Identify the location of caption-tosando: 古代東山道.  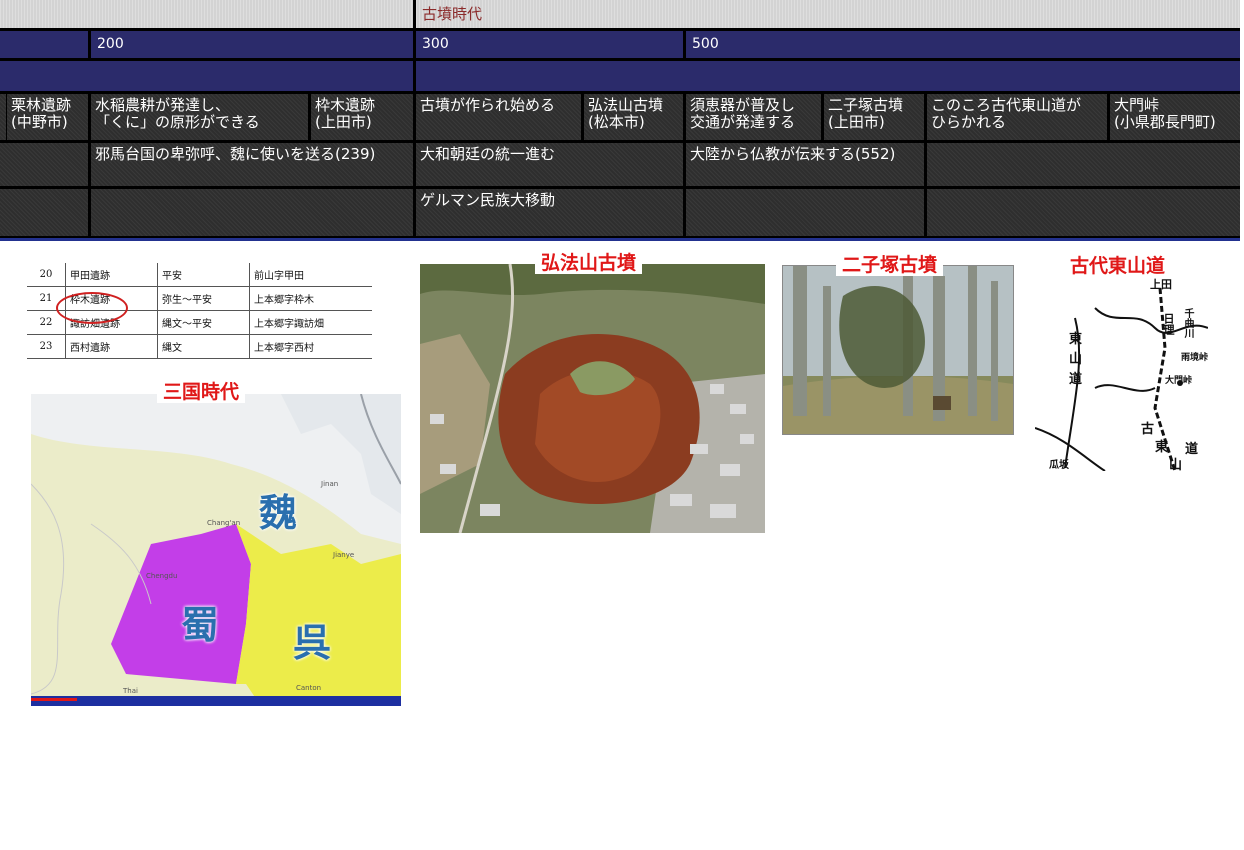
(1118, 266).